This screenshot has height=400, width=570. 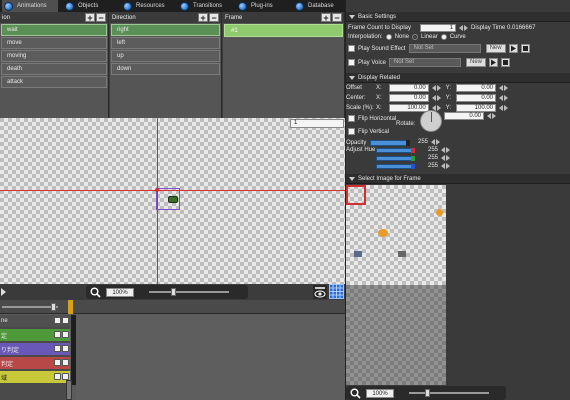 What do you see at coordinates (283, 30) in the screenshot?
I see `frame-item: #1` at bounding box center [283, 30].